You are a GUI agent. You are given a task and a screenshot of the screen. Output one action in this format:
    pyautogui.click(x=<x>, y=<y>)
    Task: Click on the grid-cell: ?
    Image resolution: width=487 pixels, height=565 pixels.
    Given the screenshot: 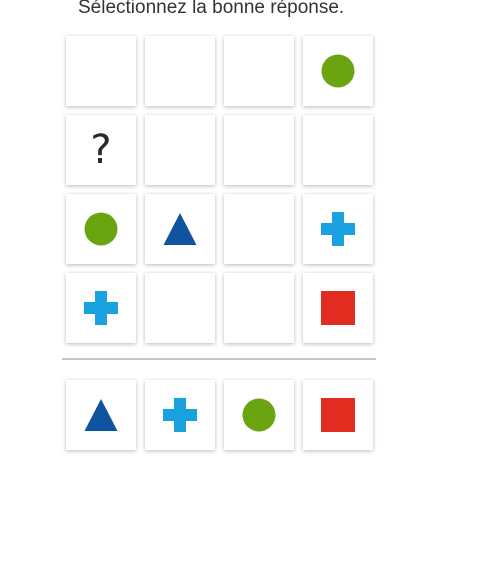 What is the action you would take?
    pyautogui.click(x=101, y=150)
    